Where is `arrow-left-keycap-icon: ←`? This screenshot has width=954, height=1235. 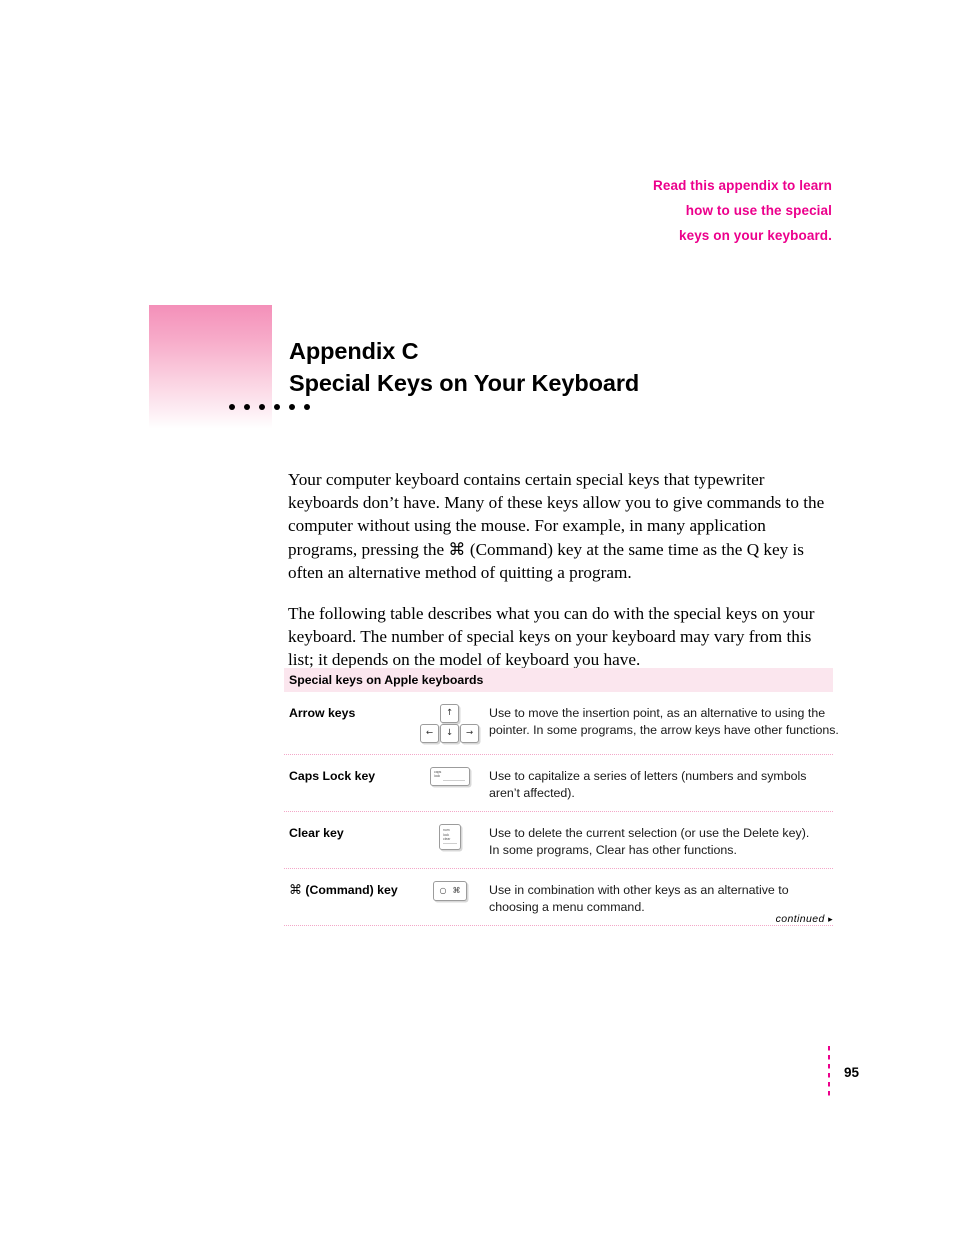 arrow-left-keycap-icon: ← is located at coordinates (429, 733).